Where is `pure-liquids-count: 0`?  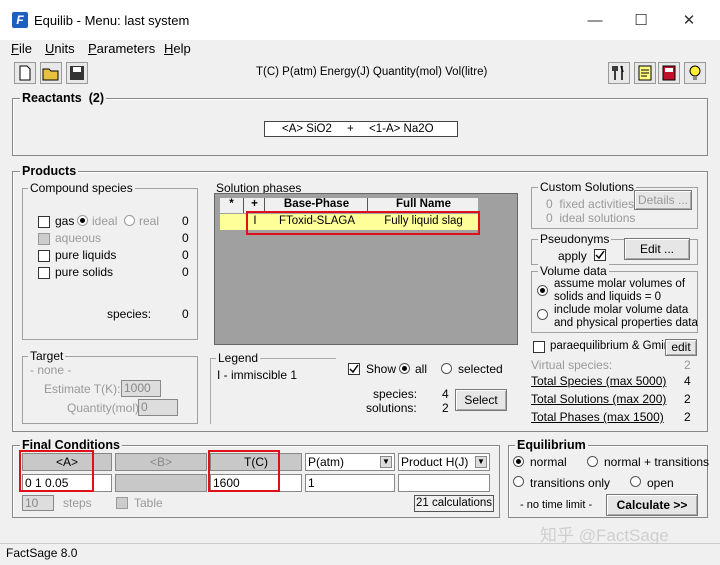 pure-liquids-count: 0 is located at coordinates (185, 255).